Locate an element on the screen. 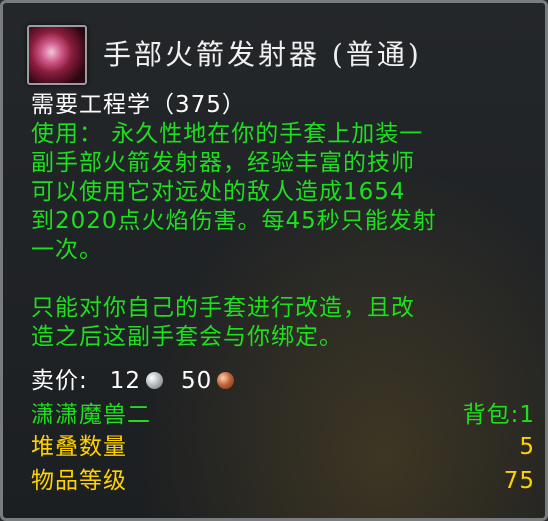 The height and width of the screenshot is (521, 548). description-line: 造之后这副手套会与你绑定。 is located at coordinates (187, 337).